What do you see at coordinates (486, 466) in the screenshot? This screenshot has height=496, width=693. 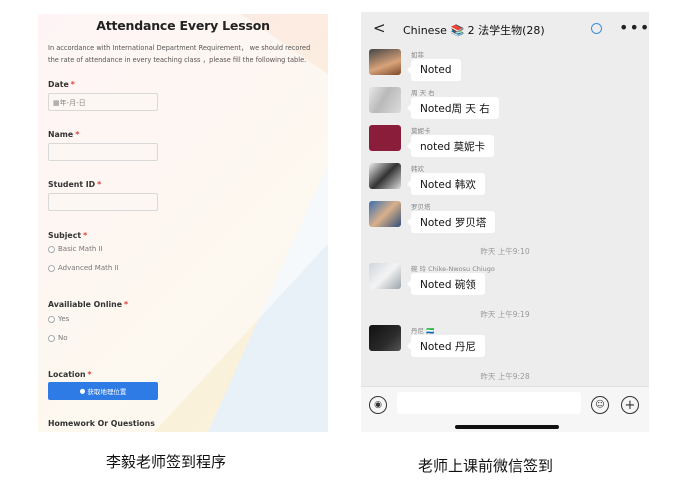 I see `right-caption: 老师上课前微信签到` at bounding box center [486, 466].